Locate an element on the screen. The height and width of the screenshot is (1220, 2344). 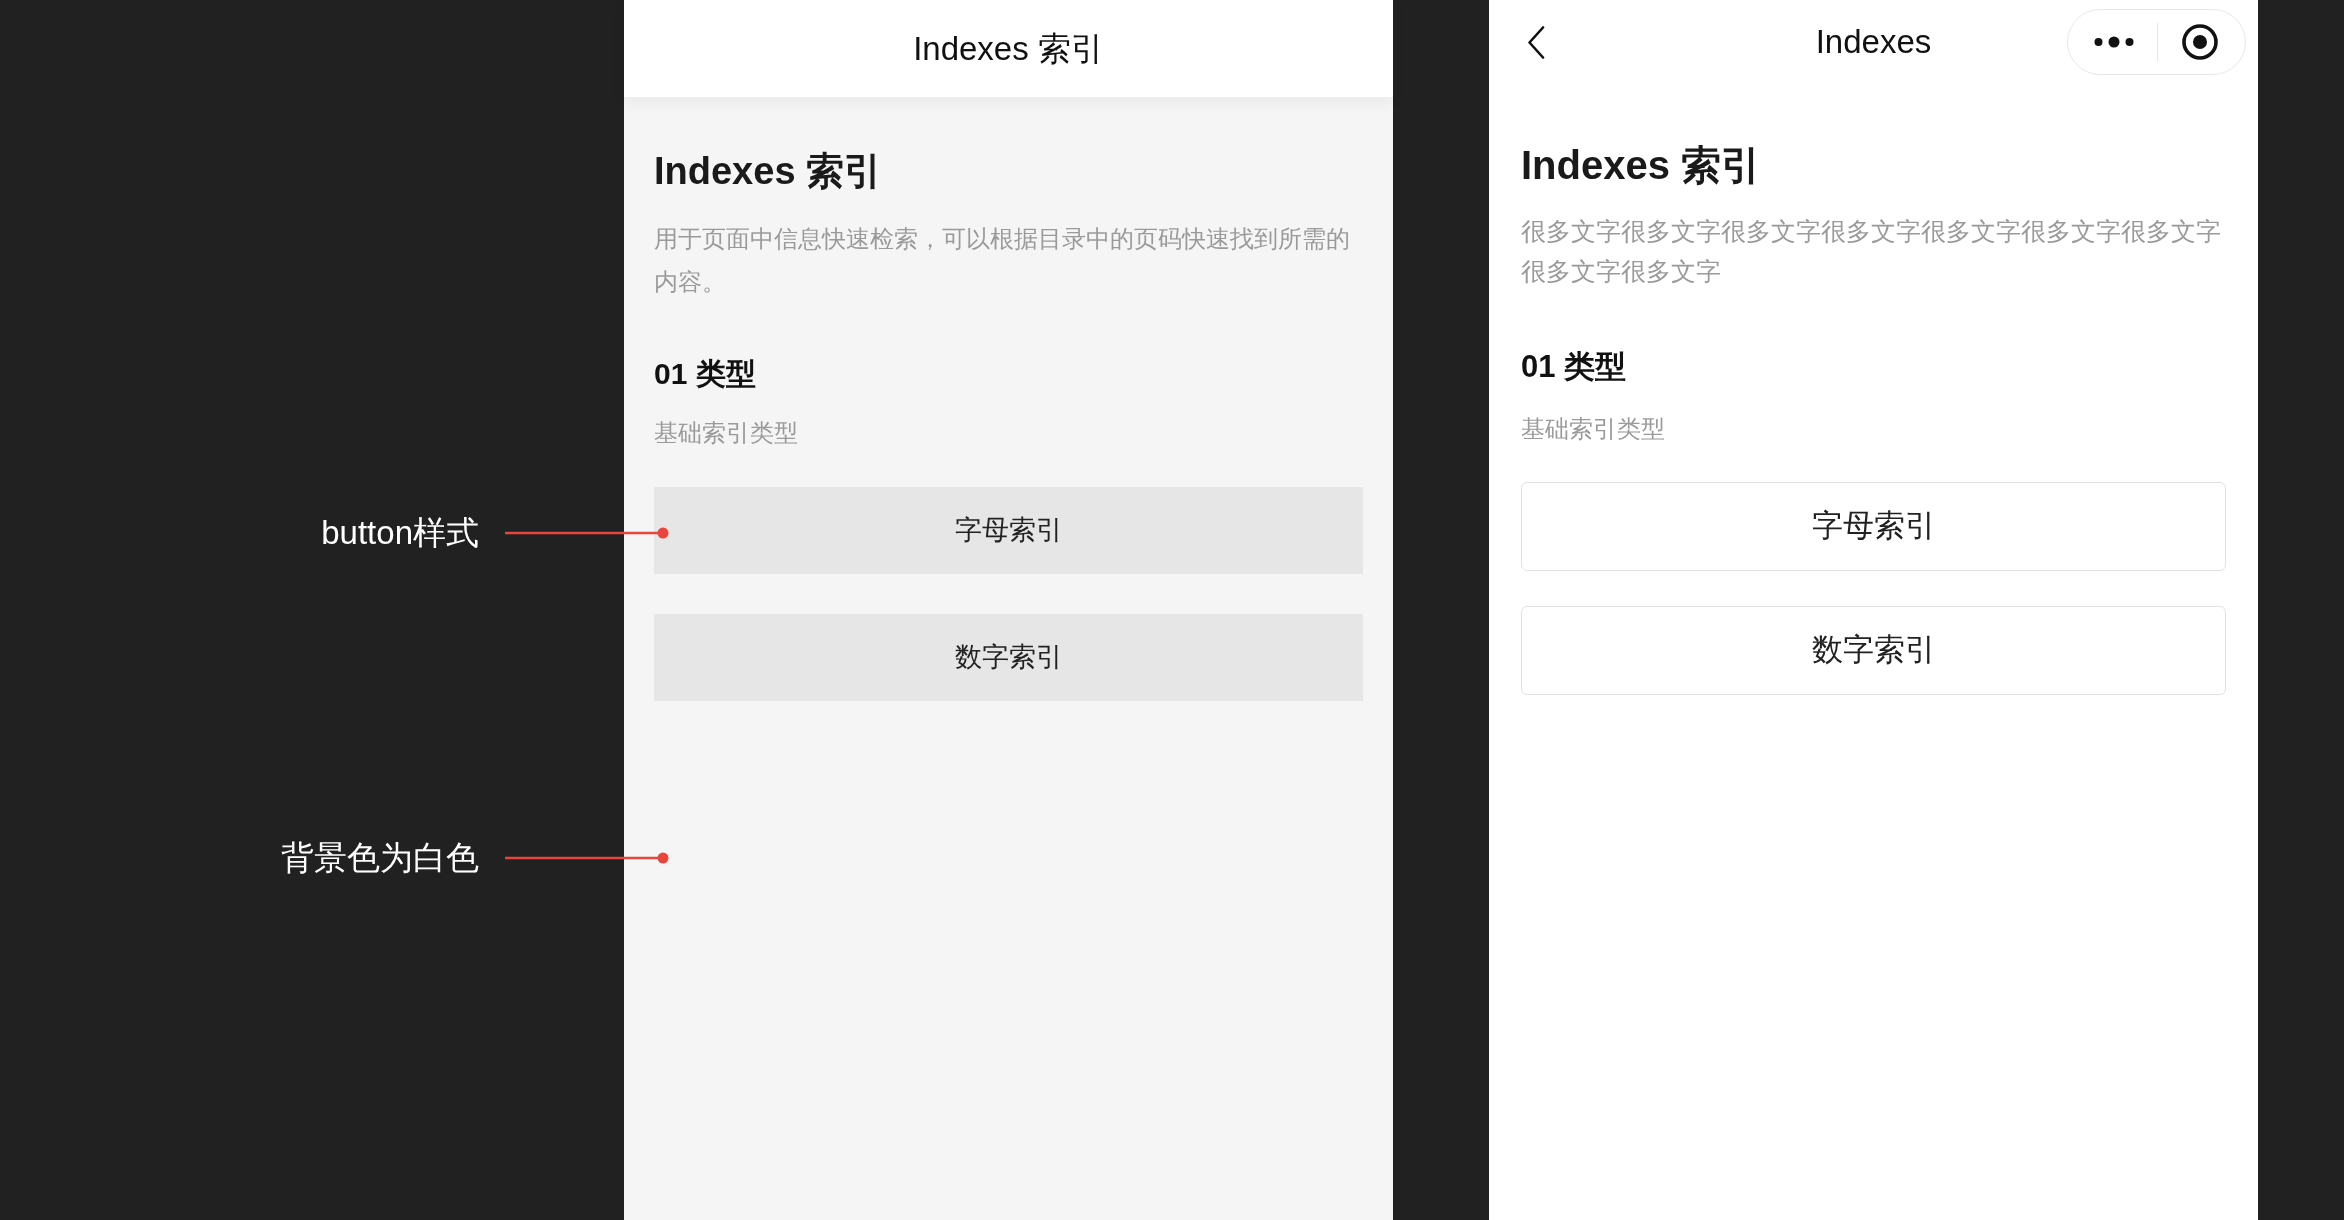
chevron-left-icon is located at coordinates (1536, 42).